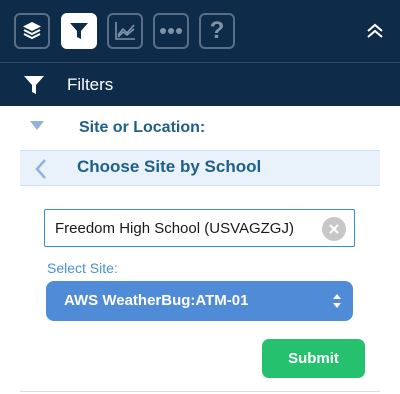 This screenshot has height=394, width=400. What do you see at coordinates (142, 127) in the screenshot?
I see `site-or-location-label: Site or Location:` at bounding box center [142, 127].